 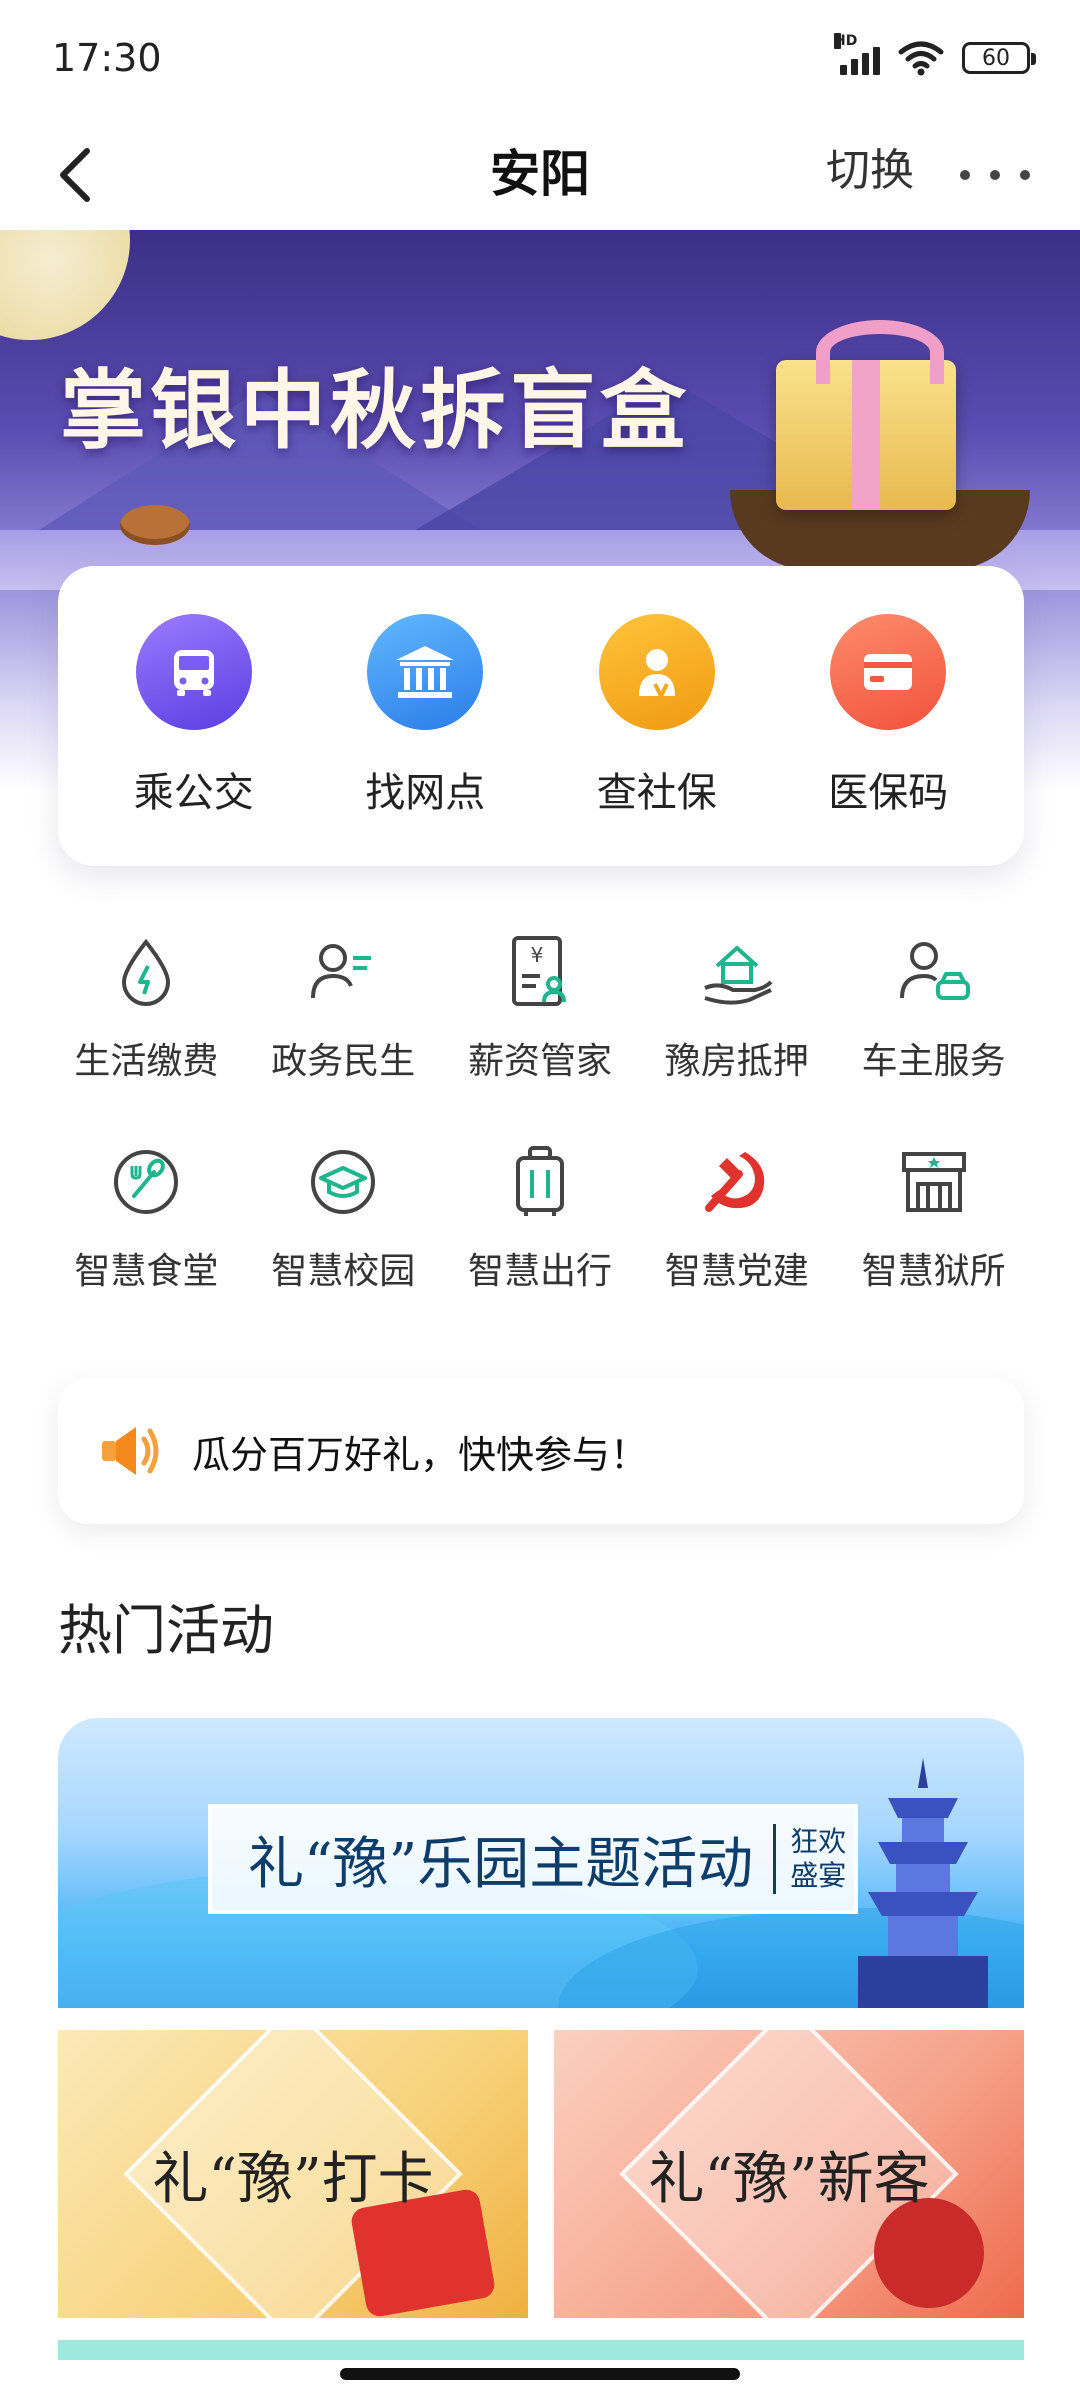 I want to click on service-travel: 智慧出行, so click(x=540, y=1217).